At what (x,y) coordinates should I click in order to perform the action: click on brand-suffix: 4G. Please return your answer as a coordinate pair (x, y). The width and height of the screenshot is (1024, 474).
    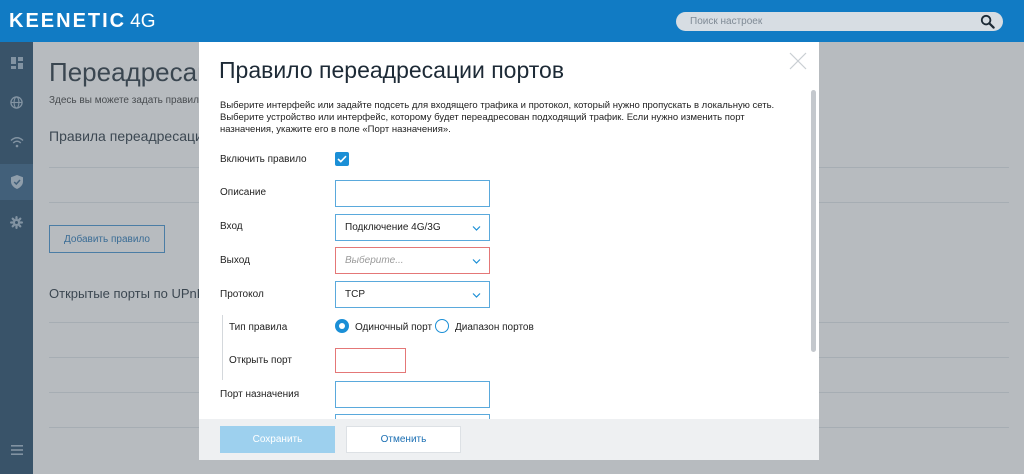
    Looking at the image, I should click on (143, 21).